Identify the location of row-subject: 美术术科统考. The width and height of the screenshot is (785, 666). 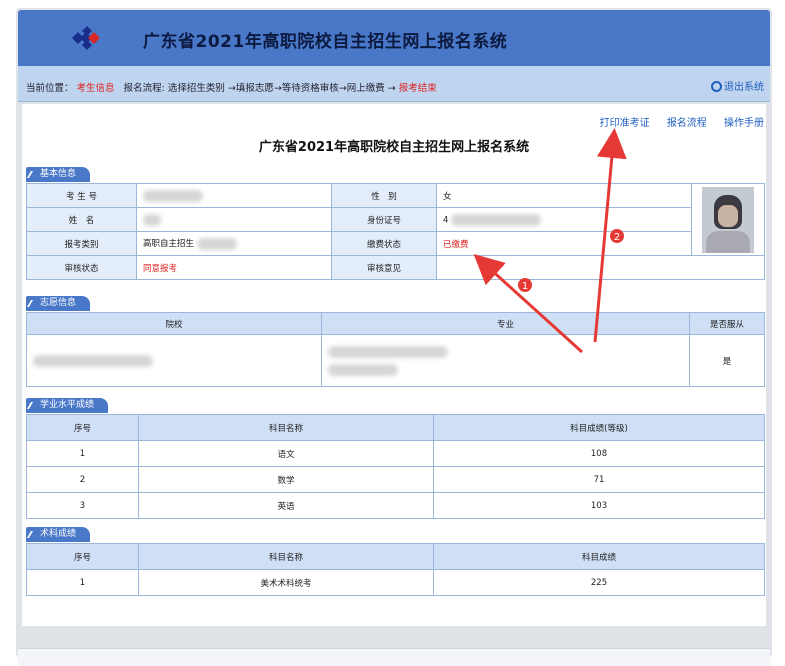
(286, 582).